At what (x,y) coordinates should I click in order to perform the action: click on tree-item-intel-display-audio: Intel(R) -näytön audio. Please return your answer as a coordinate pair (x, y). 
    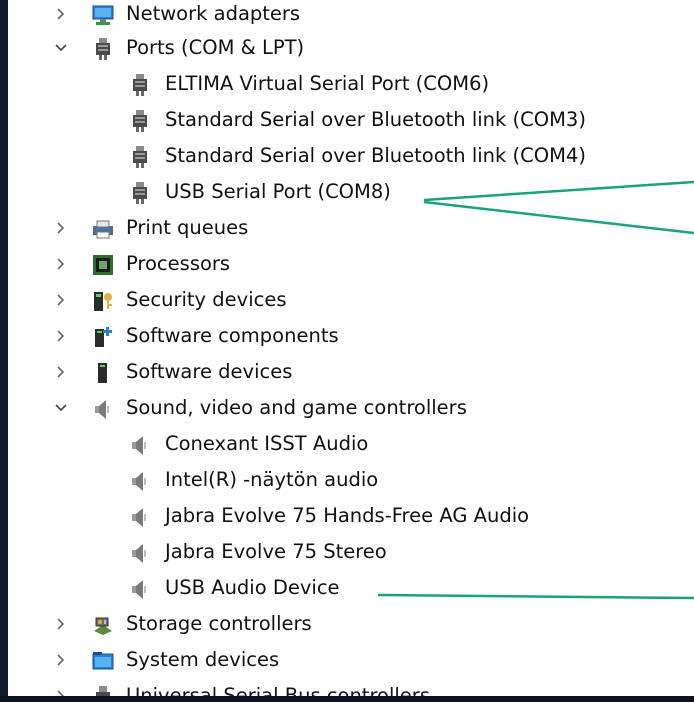
    Looking at the image, I should click on (351, 480).